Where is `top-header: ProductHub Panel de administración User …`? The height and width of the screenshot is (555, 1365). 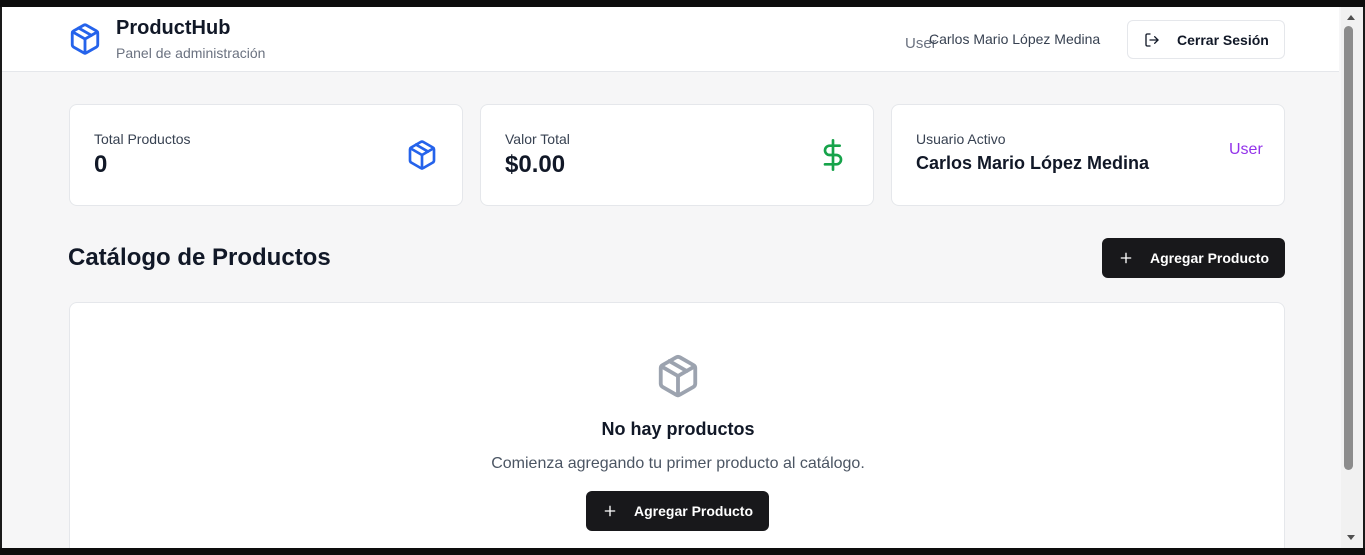
top-header: ProductHub Panel de administración User … is located at coordinates (670, 39).